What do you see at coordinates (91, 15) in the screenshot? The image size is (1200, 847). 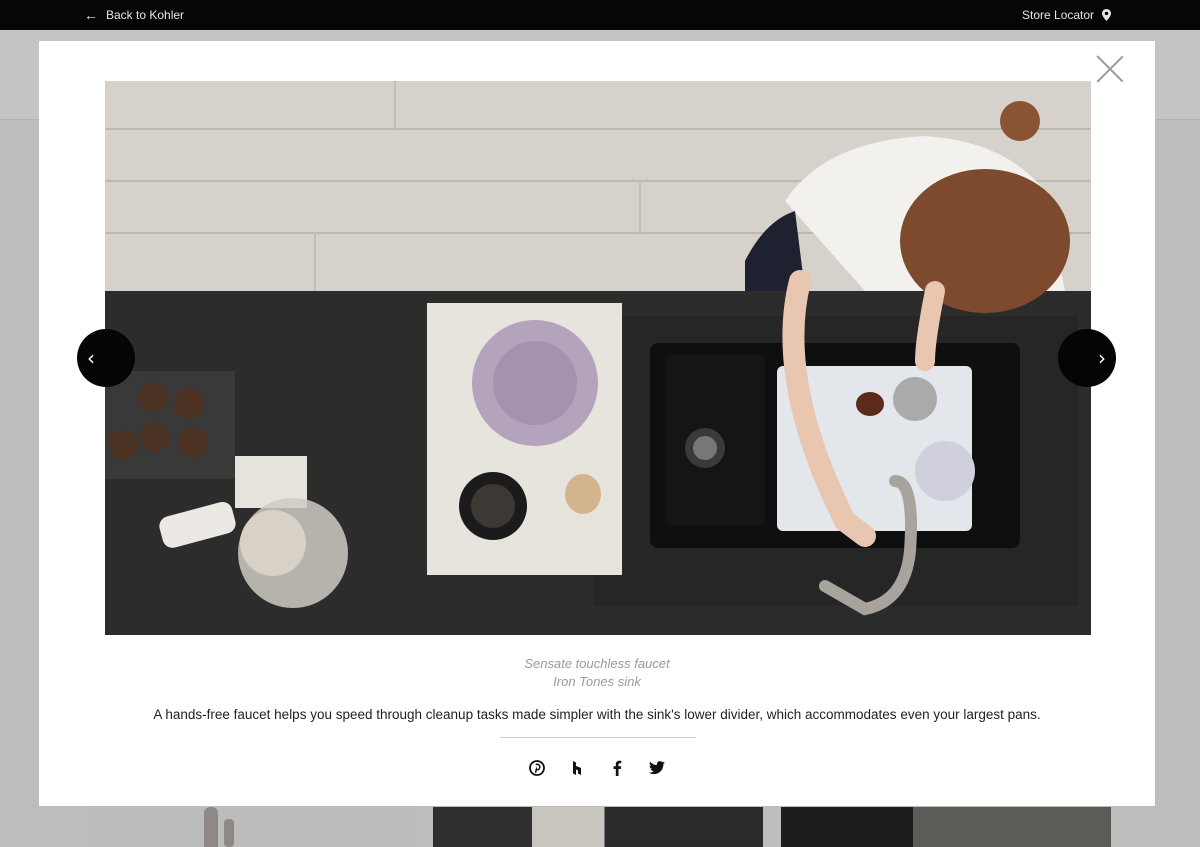 I see `arrow-left-icon: ←` at bounding box center [91, 15].